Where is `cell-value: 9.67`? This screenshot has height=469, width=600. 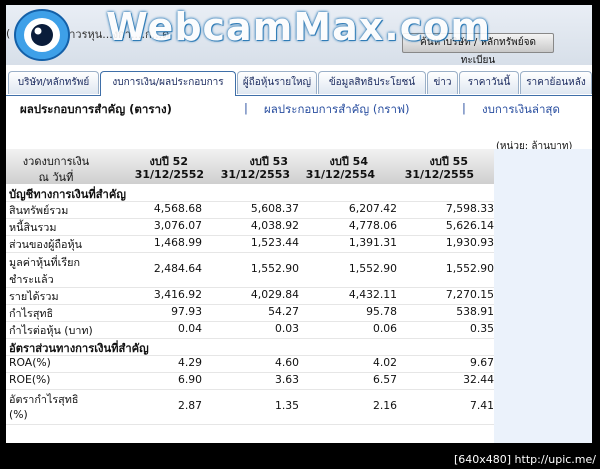
cell-value: 9.67 is located at coordinates (481, 362).